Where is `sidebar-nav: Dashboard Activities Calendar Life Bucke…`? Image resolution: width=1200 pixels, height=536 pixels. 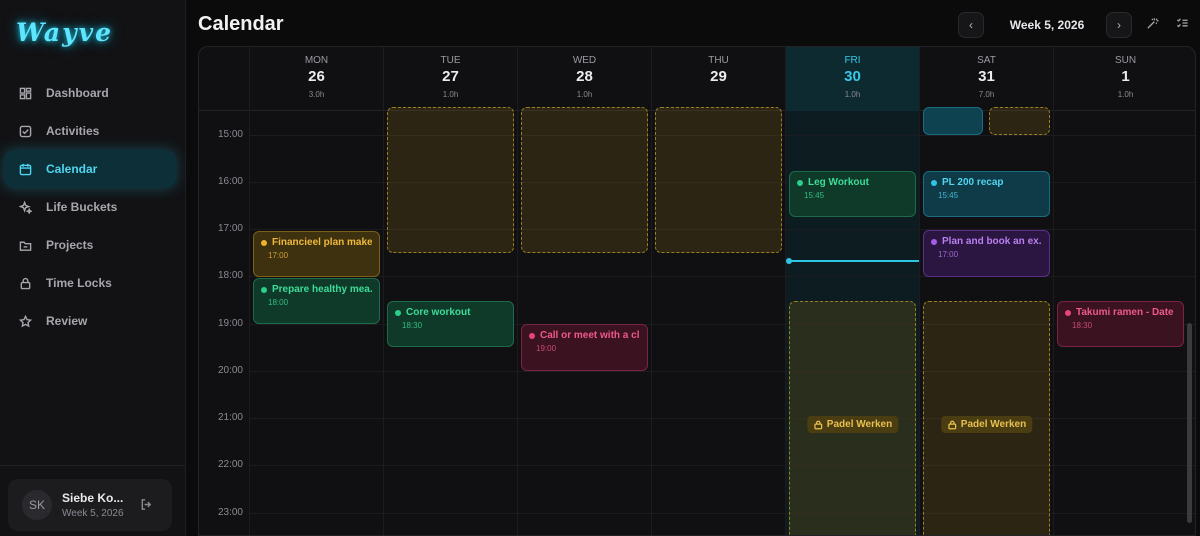 sidebar-nav: Dashboard Activities Calendar Life Bucke… is located at coordinates (93, 207).